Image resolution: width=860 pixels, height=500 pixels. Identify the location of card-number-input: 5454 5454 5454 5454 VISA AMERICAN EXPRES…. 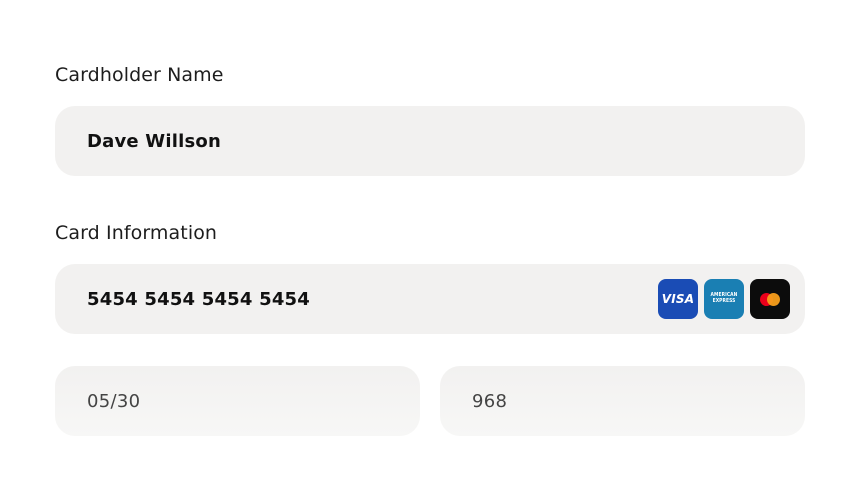
(430, 299).